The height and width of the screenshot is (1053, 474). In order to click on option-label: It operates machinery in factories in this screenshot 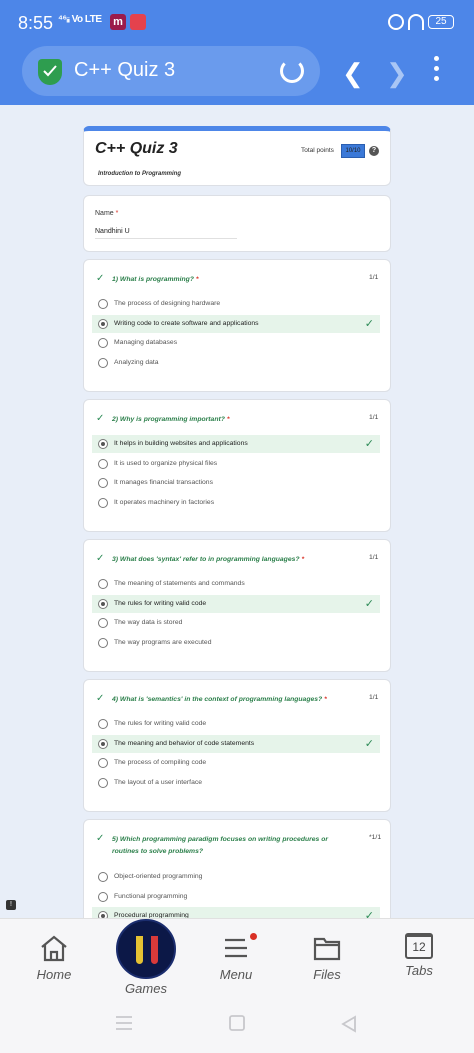, I will do `click(164, 502)`.